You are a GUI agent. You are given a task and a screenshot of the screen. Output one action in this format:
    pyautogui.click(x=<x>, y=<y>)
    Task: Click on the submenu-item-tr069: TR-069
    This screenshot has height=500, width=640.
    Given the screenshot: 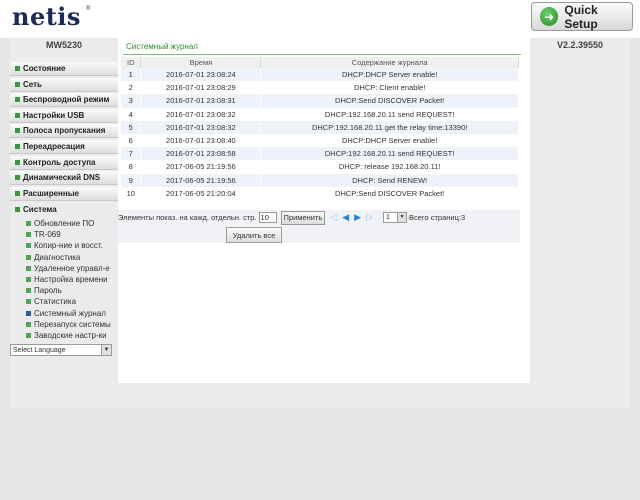 What is the action you would take?
    pyautogui.click(x=72, y=234)
    